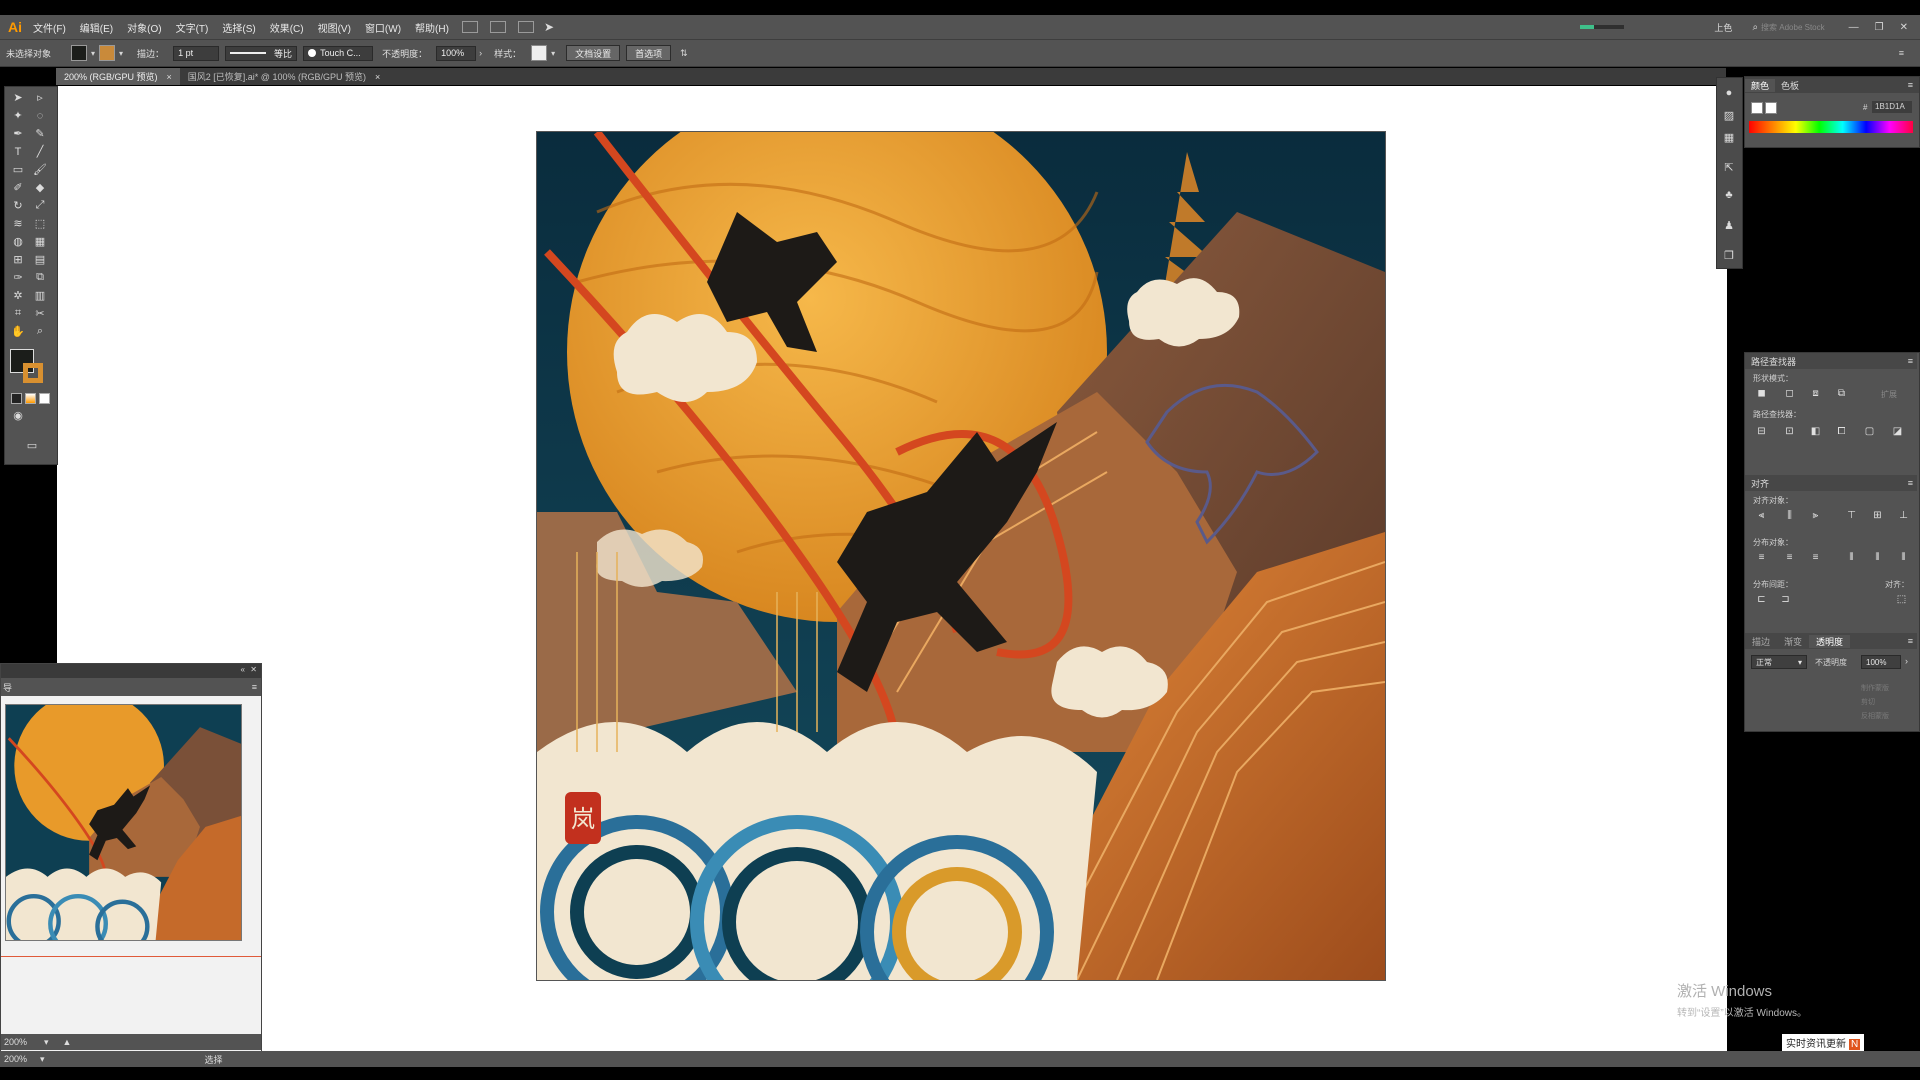  What do you see at coordinates (16, 398) in the screenshot?
I see `color-mode-icon` at bounding box center [16, 398].